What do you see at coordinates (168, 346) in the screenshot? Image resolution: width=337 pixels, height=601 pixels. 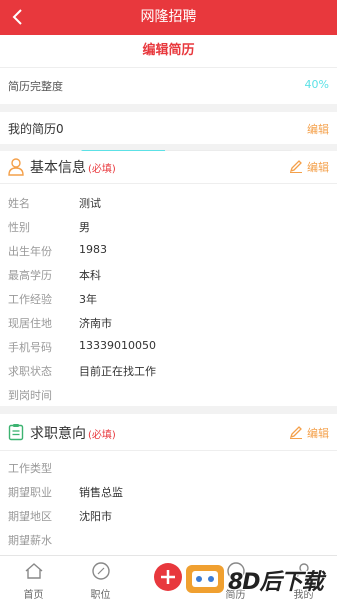 I see `field-phone: 手机号码 13339010050` at bounding box center [168, 346].